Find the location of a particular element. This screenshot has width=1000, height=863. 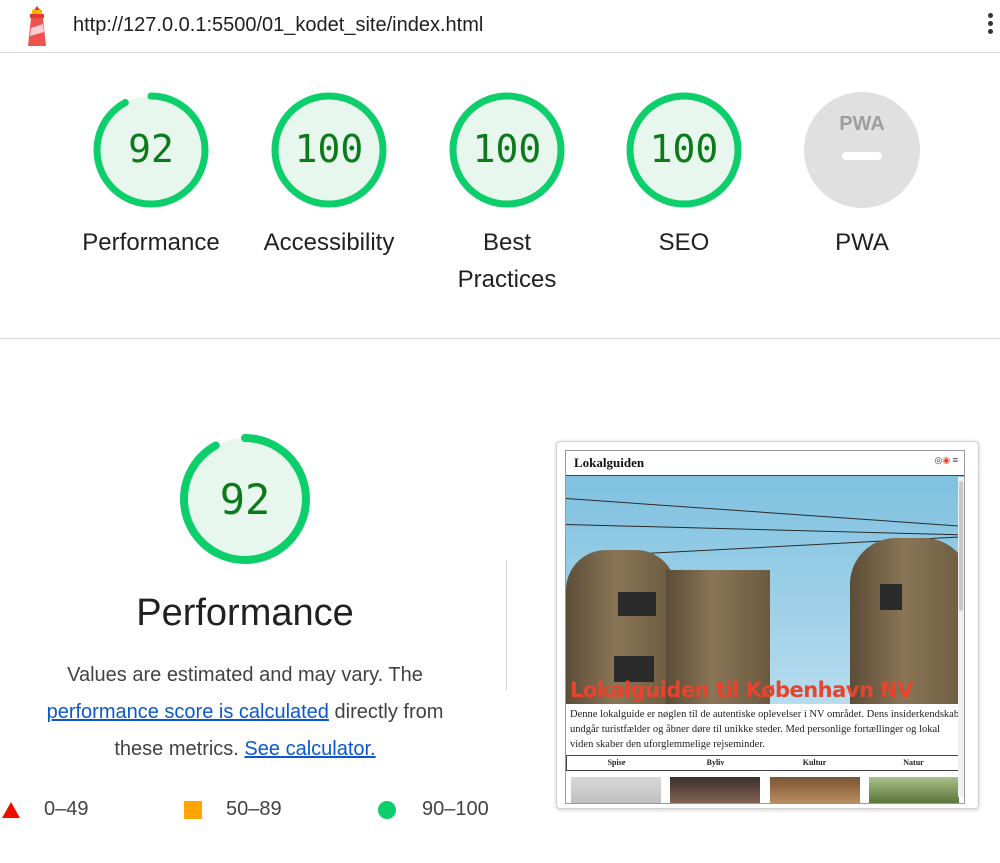

gauge-label-accessibility: Accessibility is located at coordinates (329, 242).